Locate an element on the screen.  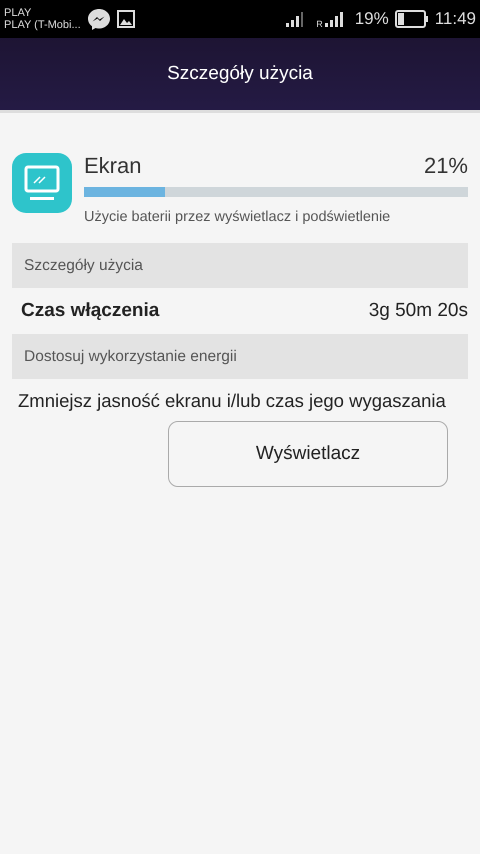
usage-percent: 21% is located at coordinates (446, 166).